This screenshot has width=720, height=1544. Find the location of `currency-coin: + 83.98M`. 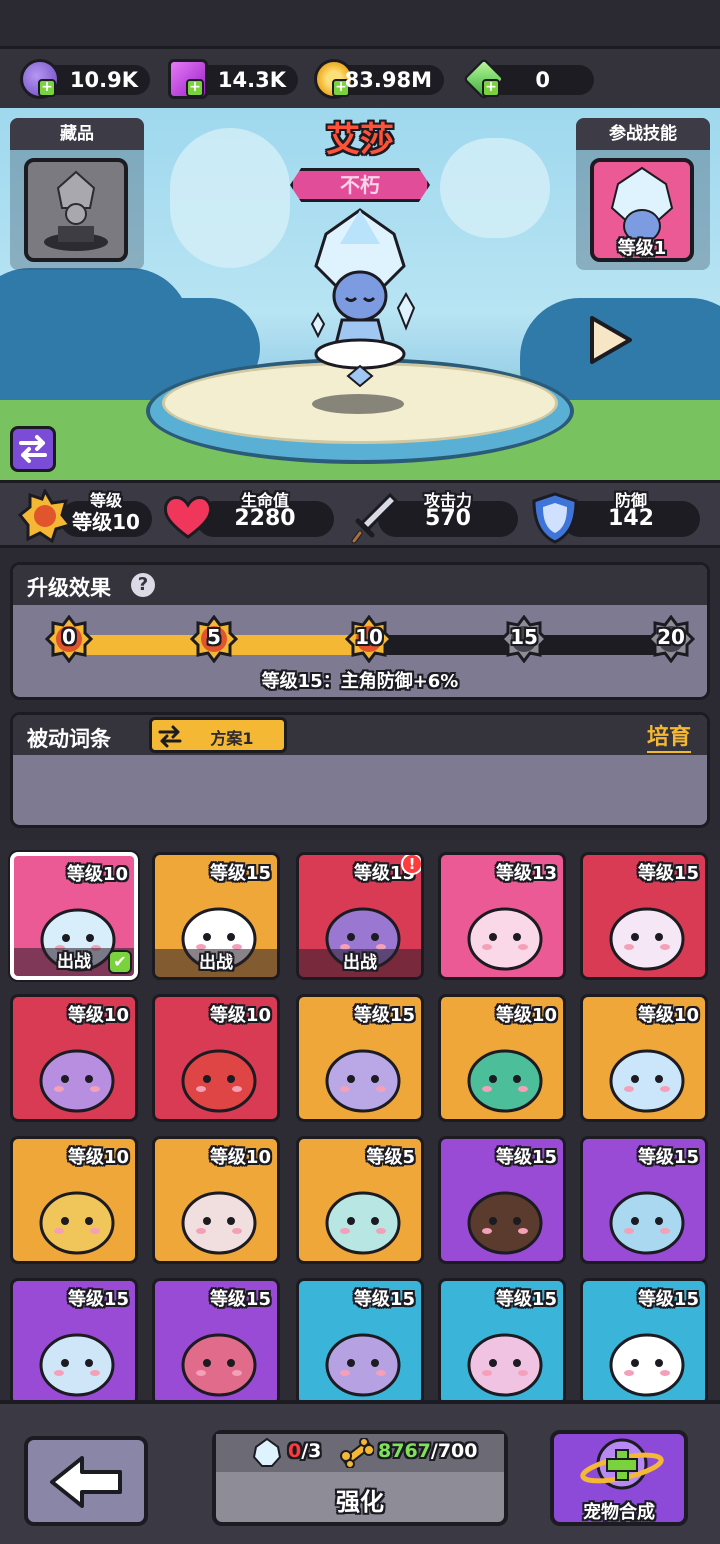

currency-coin: + 83.98M is located at coordinates (379, 79).